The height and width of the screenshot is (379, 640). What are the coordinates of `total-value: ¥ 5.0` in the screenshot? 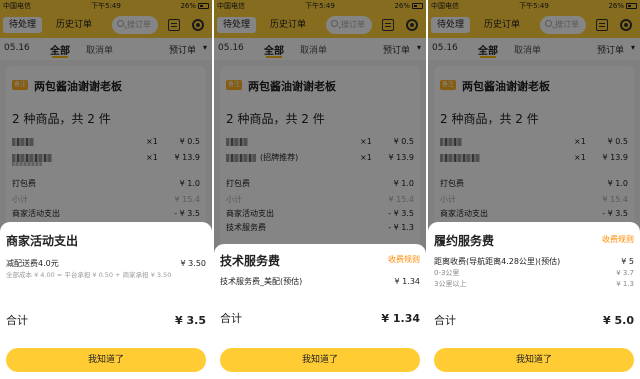 It's located at (618, 320).